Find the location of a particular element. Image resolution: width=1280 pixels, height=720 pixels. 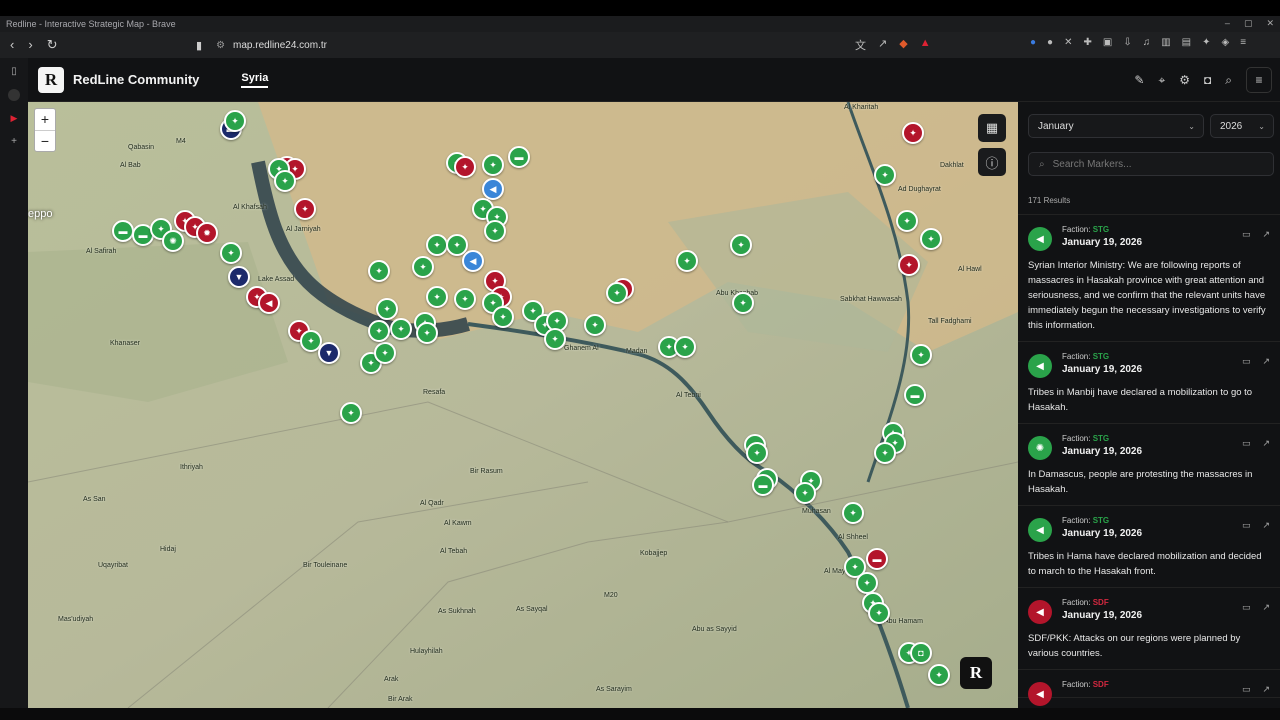

brave-shields-icon: ◆ is located at coordinates (903, 45).